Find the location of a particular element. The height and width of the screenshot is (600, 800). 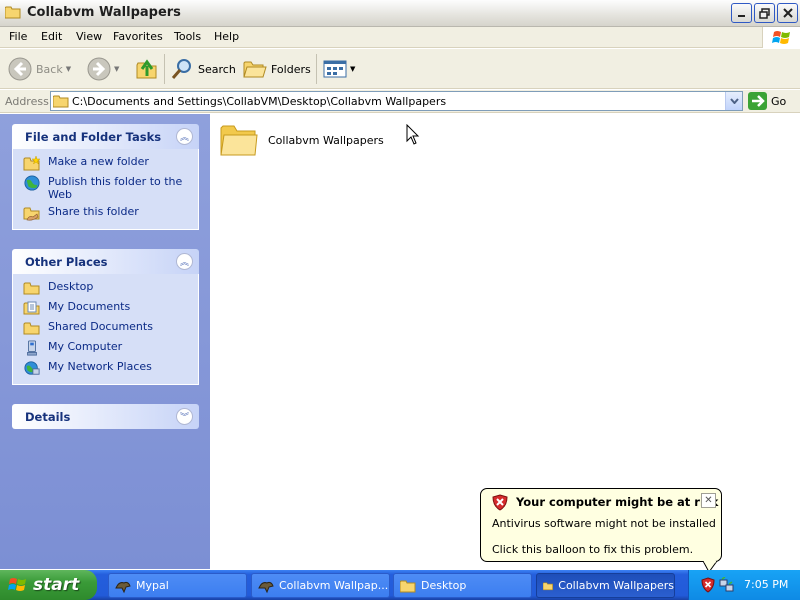

menu-bar: File Edit View Favorites Tools Help is located at coordinates (400, 37).